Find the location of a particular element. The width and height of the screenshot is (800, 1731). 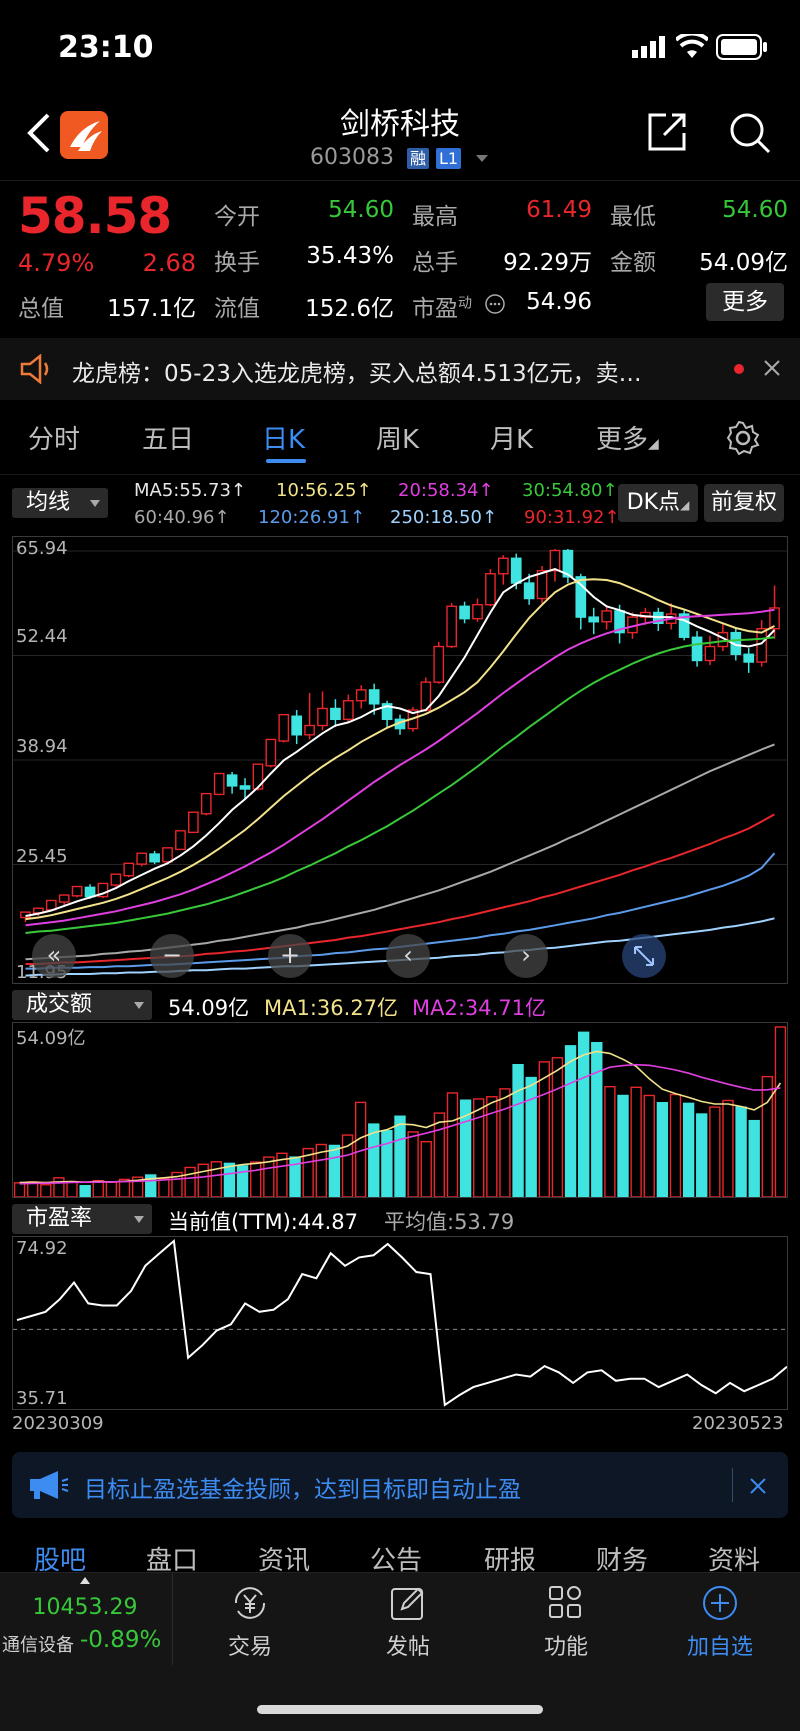

speaker-icon is located at coordinates (34, 369).